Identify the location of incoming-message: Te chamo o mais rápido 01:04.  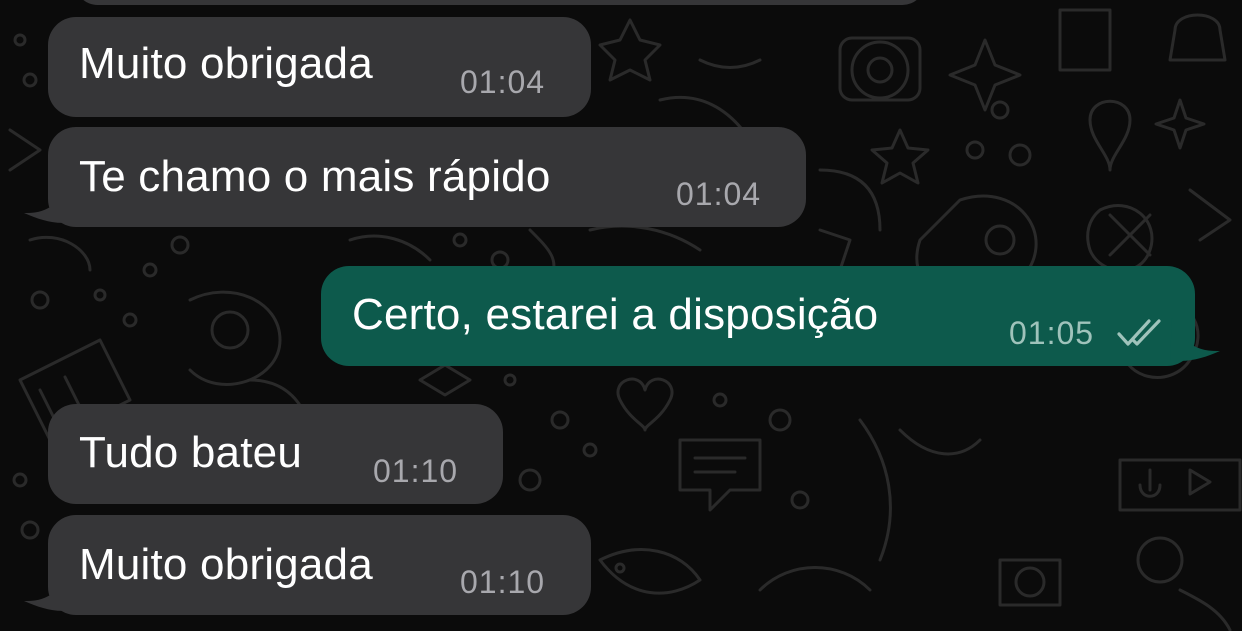
(427, 177).